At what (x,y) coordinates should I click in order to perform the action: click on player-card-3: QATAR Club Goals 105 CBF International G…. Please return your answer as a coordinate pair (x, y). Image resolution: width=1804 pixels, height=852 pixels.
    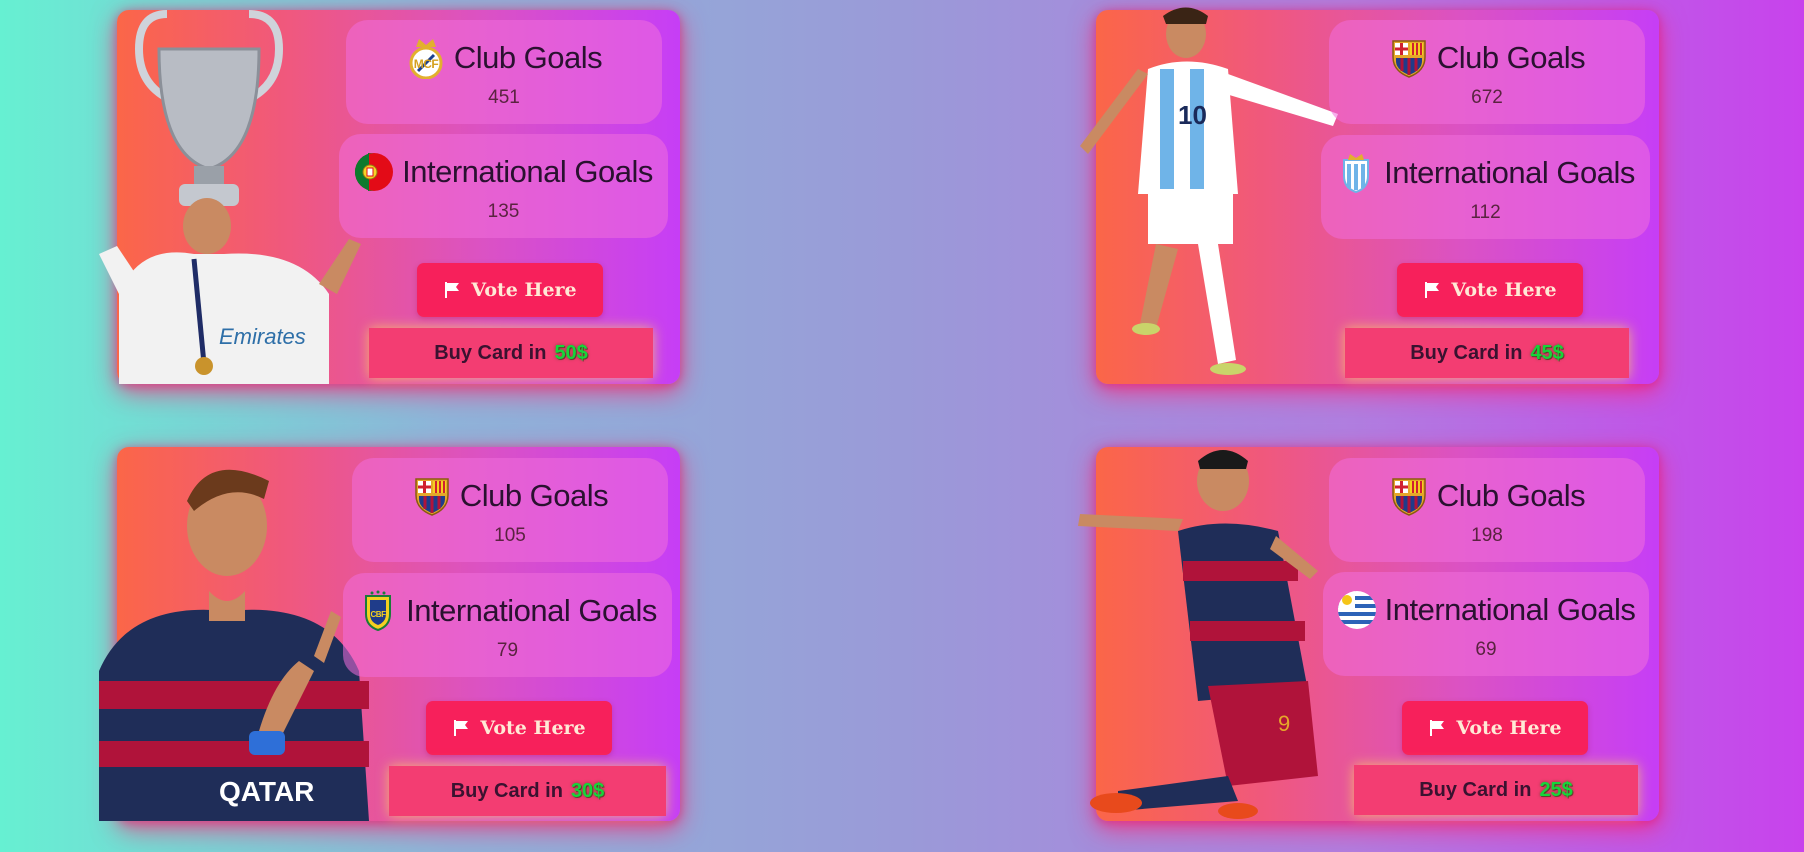
    Looking at the image, I should click on (389, 634).